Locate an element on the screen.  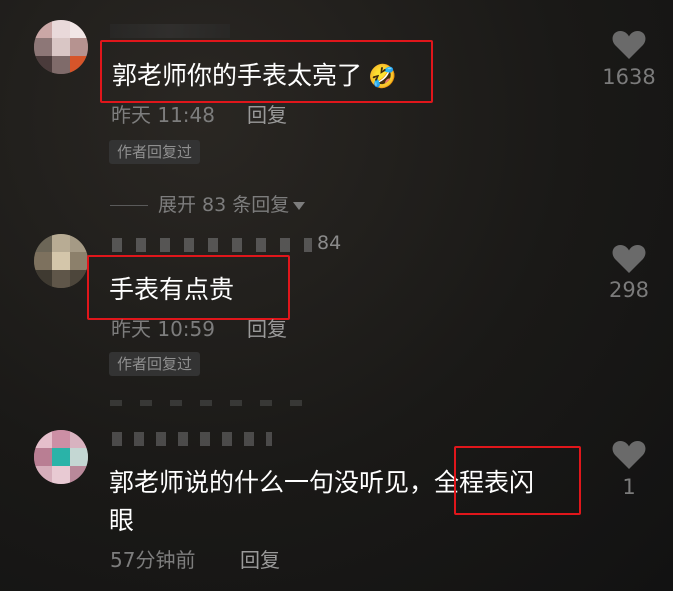
like-count: 1 is located at coordinates (629, 487).